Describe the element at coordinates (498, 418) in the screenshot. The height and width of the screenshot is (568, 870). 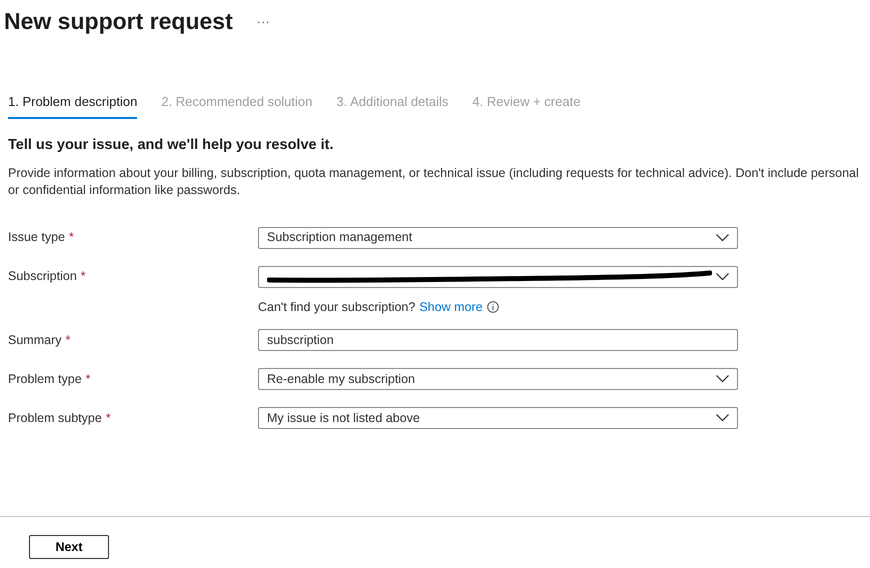
I see `dropdown-field: My issue is not listed above` at that location.